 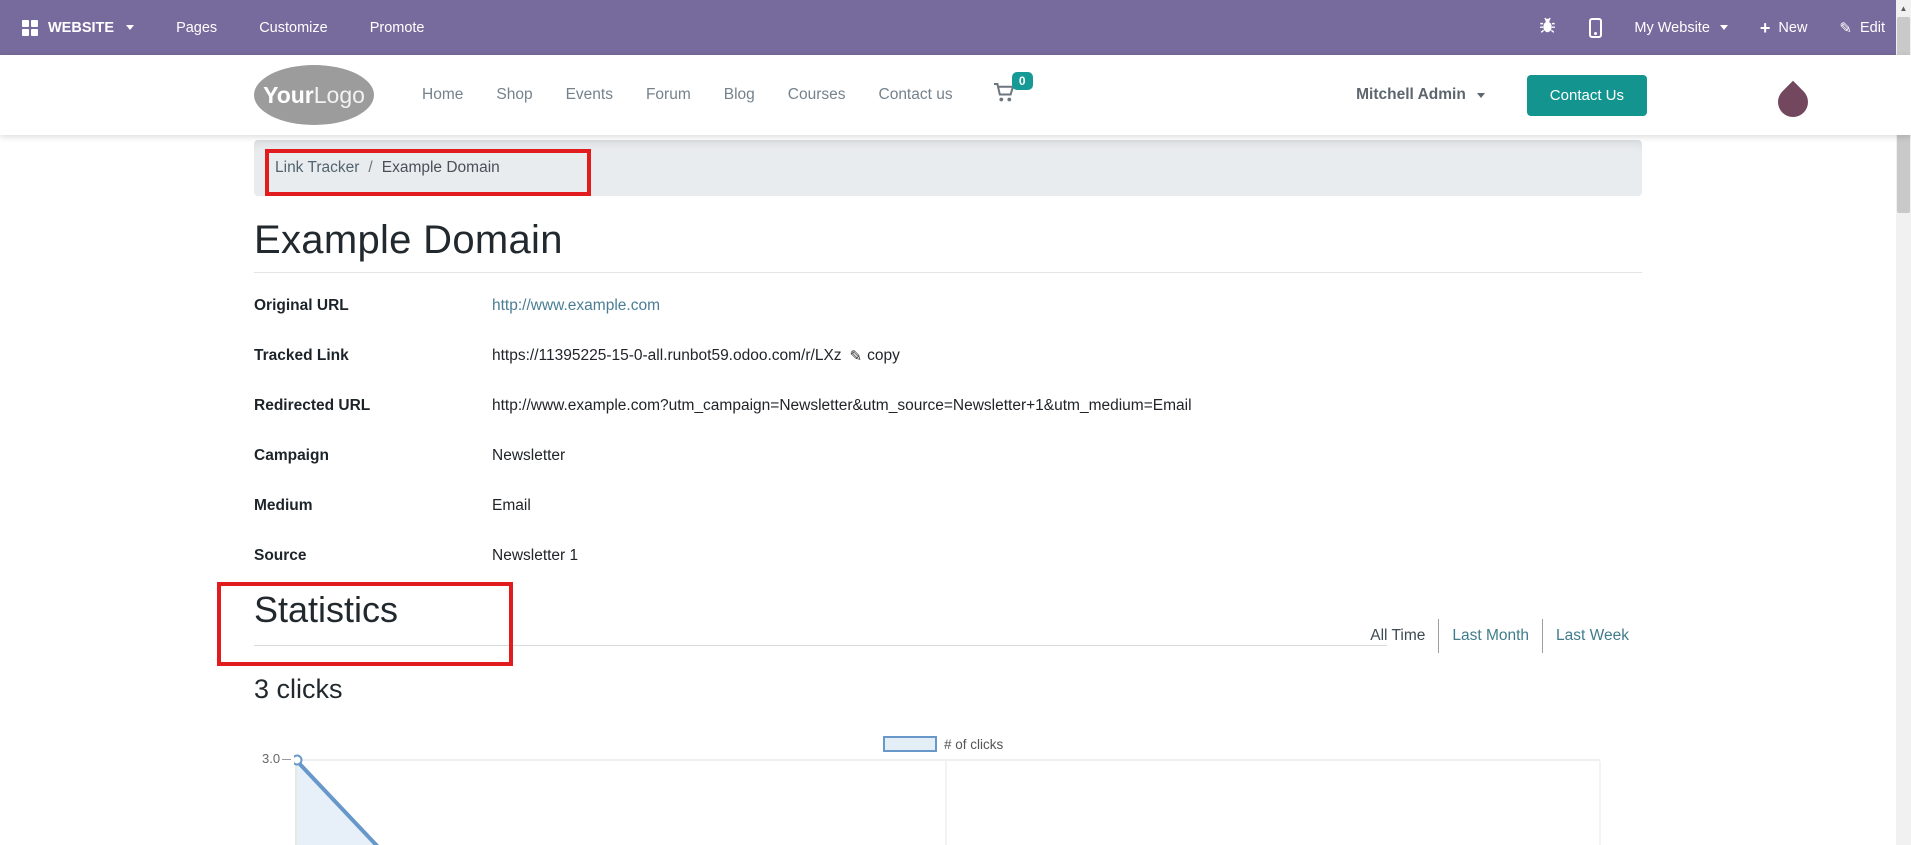 I want to click on breadcrumb: Link Tracker / Example Domain, so click(x=948, y=168).